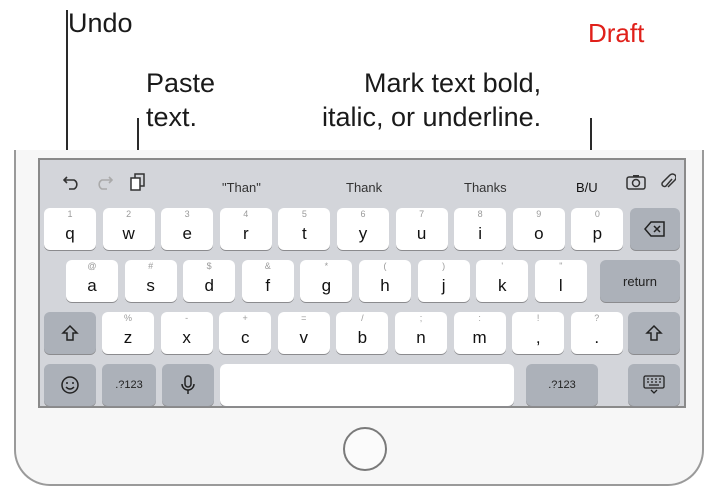 Image resolution: width=715 pixels, height=486 pixels. I want to click on hide-keyboard-key, so click(654, 385).